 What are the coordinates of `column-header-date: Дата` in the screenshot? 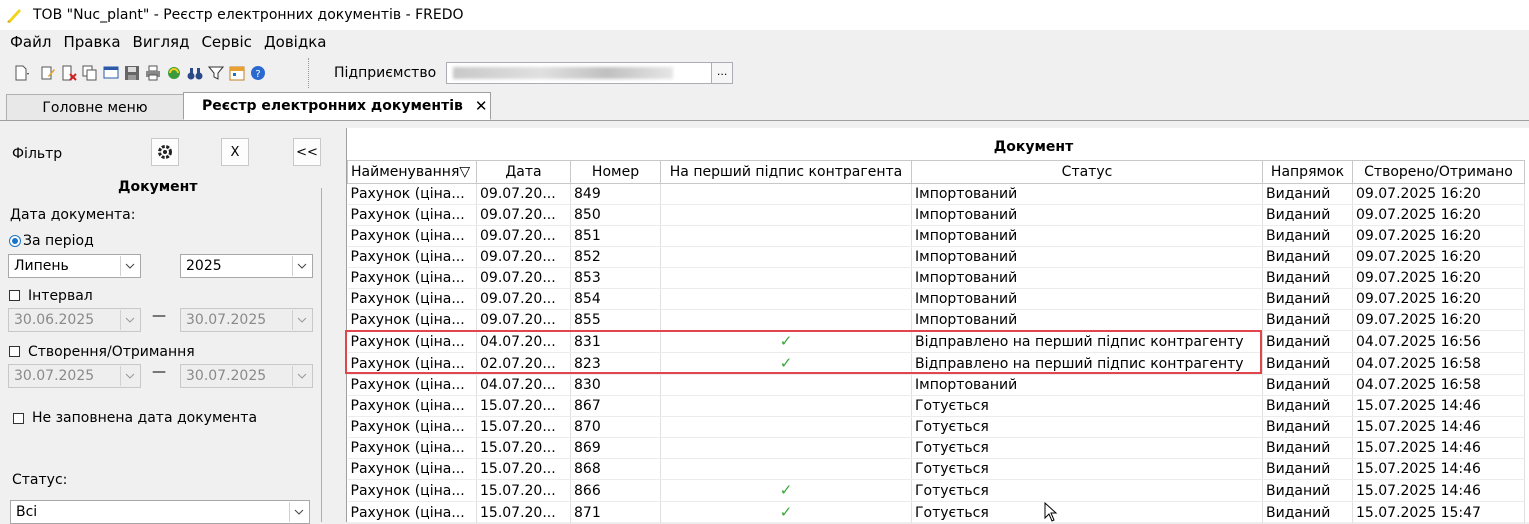 It's located at (523, 172).